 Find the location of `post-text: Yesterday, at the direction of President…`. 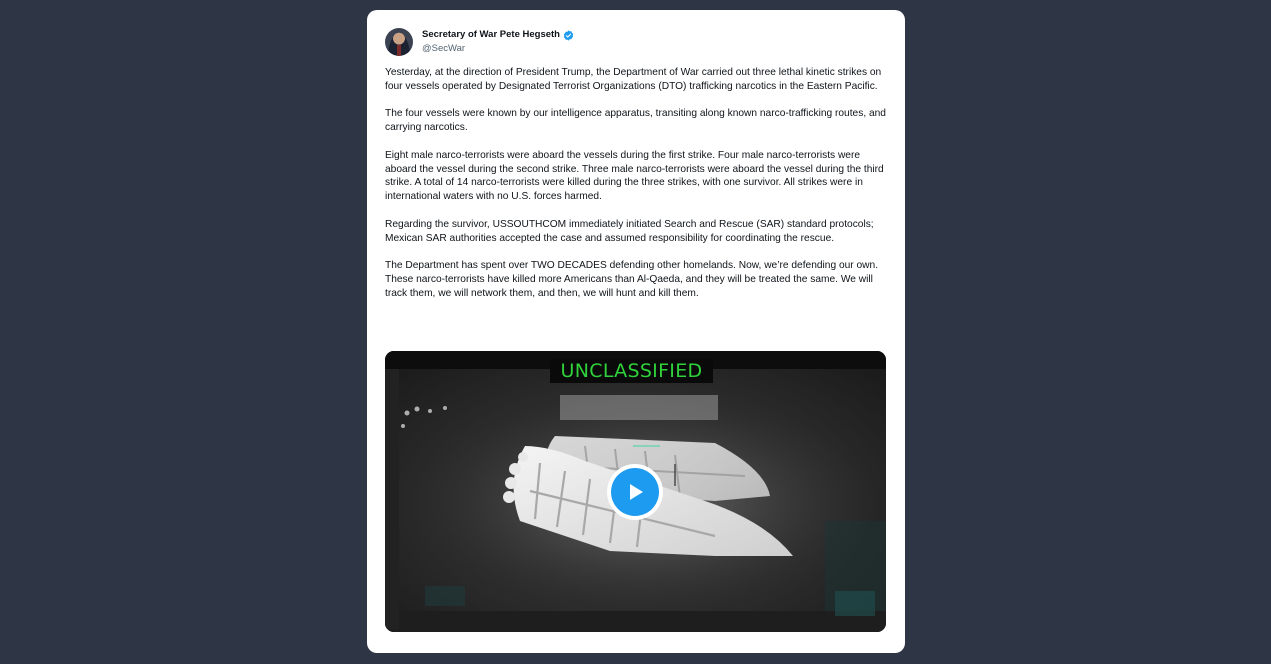

post-text: Yesterday, at the direction of President… is located at coordinates (637, 190).